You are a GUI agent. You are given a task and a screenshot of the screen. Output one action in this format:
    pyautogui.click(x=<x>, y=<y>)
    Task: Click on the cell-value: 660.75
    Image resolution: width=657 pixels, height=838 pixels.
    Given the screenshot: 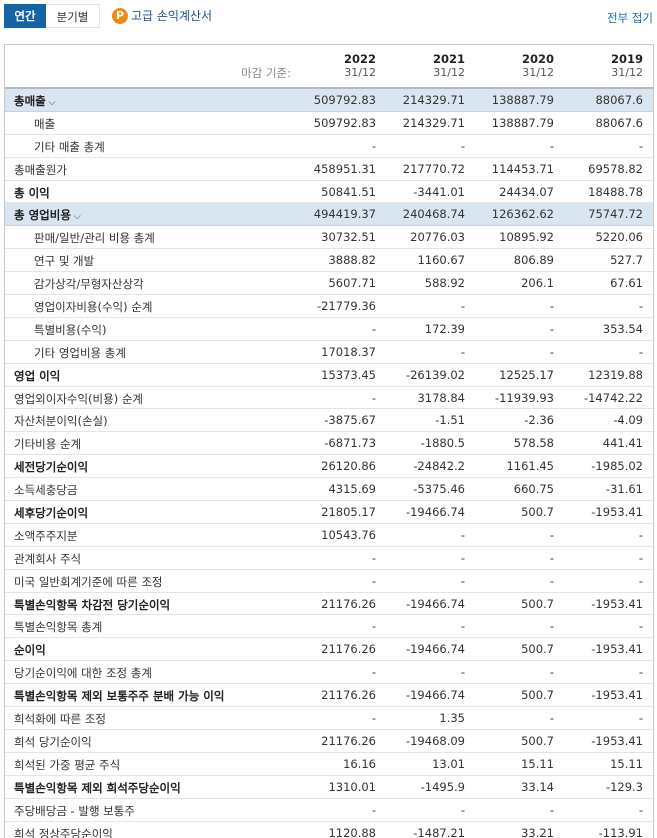 What is the action you would take?
    pyautogui.click(x=533, y=489)
    